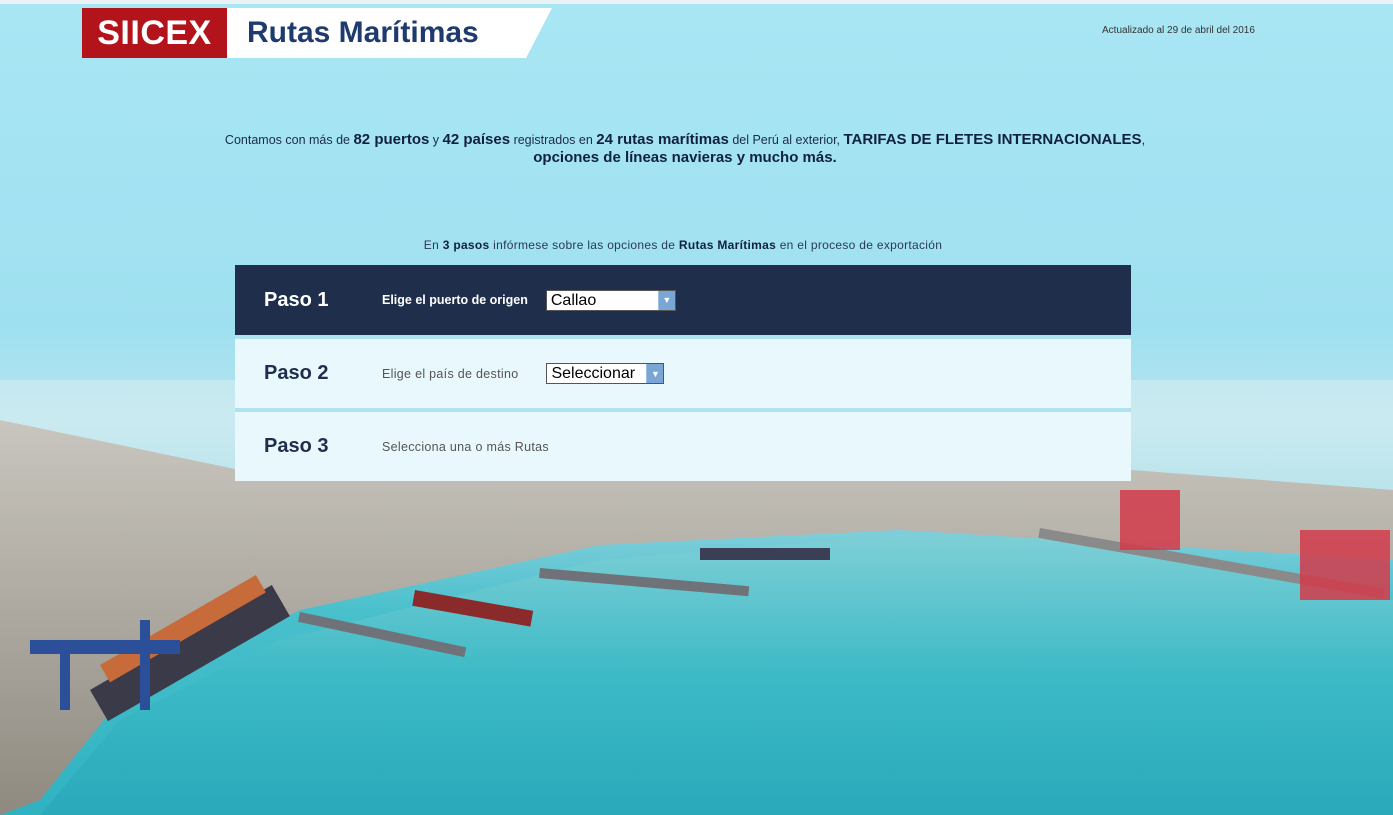 This screenshot has width=1393, height=815. What do you see at coordinates (296, 299) in the screenshot?
I see `step-1-title: Paso 1` at bounding box center [296, 299].